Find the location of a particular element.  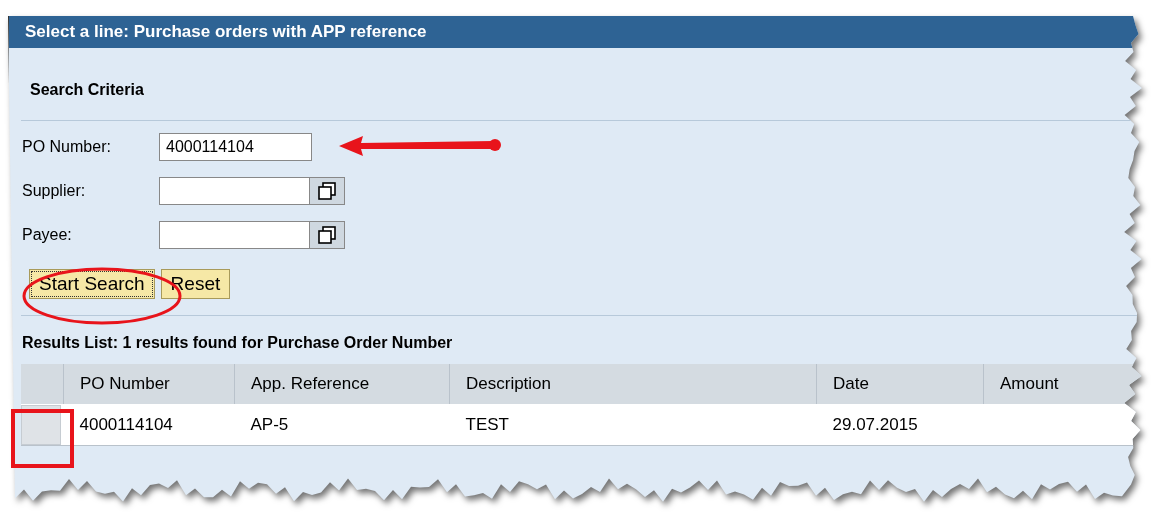

table-cell: AP-5 is located at coordinates (269, 424).